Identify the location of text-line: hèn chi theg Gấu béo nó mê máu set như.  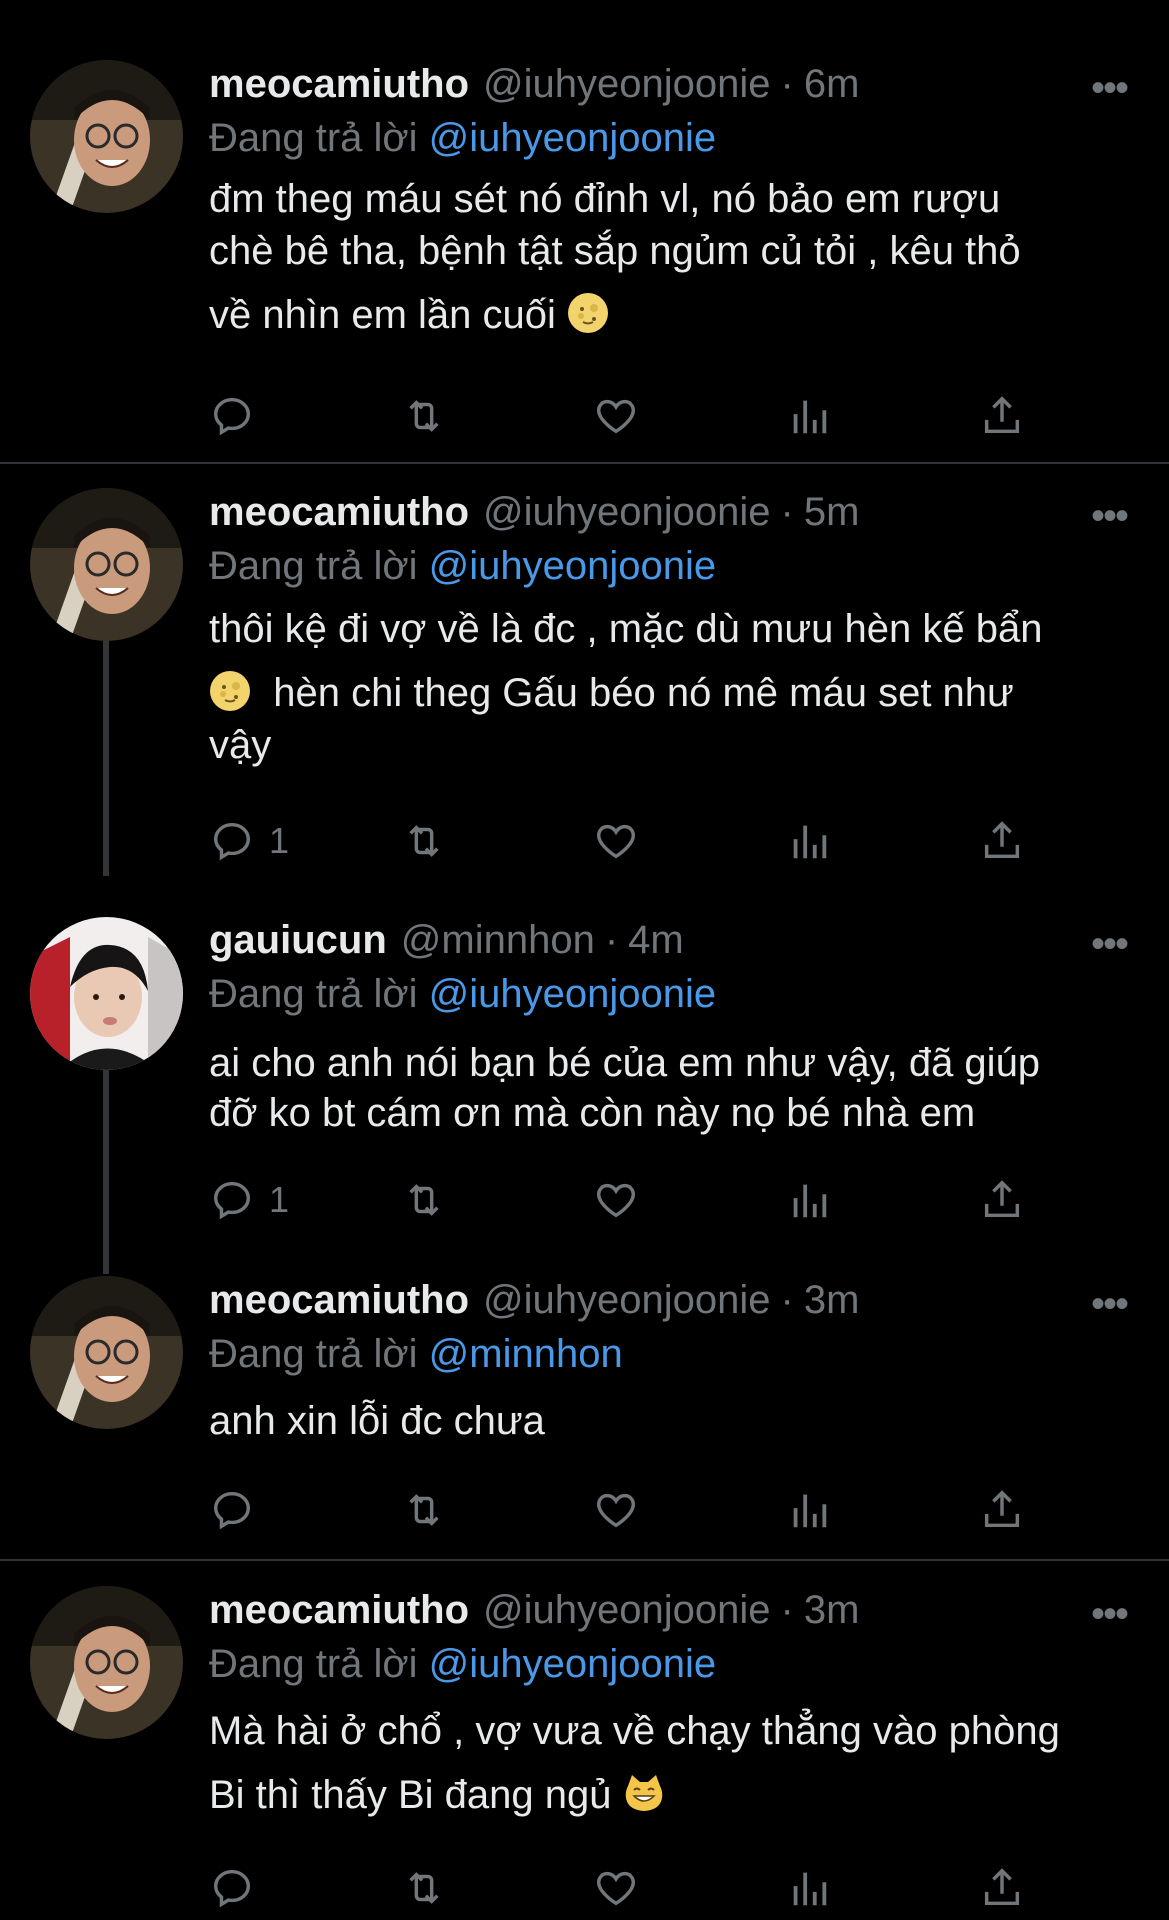
(643, 693).